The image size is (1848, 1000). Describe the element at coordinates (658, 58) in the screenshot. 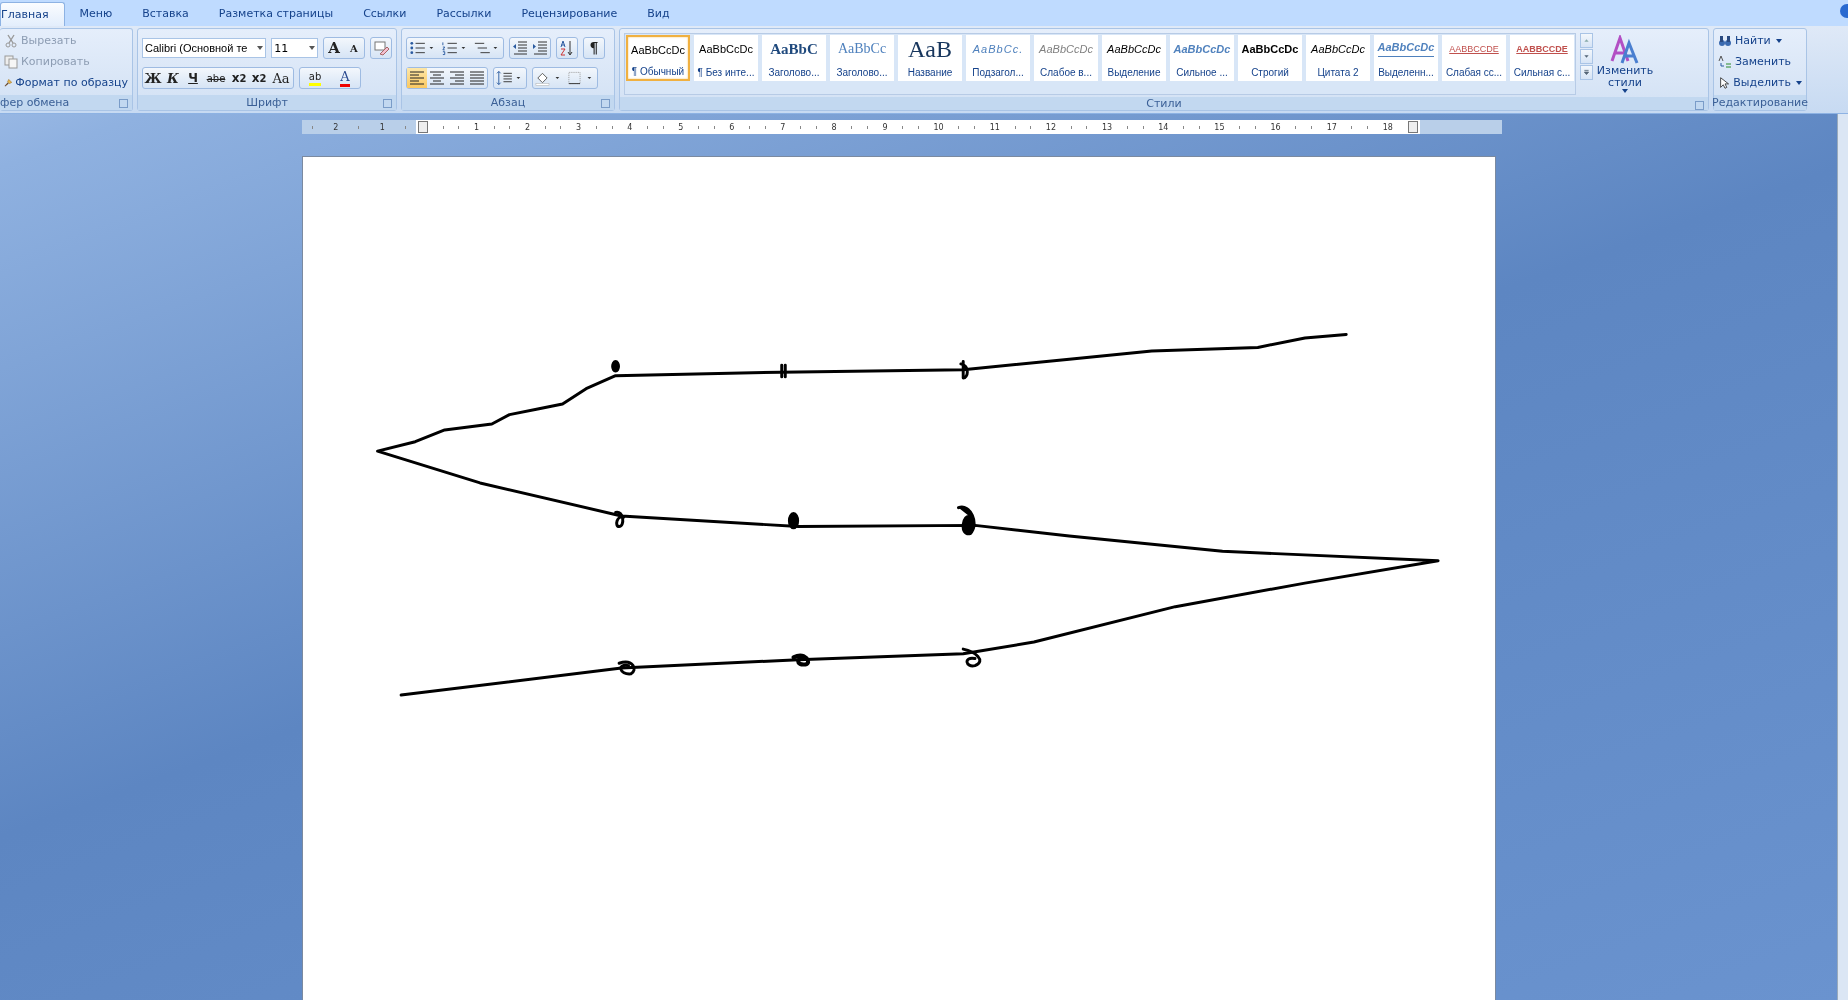

I see `style-tile: AaBbCcDc ¶ Обычный` at that location.